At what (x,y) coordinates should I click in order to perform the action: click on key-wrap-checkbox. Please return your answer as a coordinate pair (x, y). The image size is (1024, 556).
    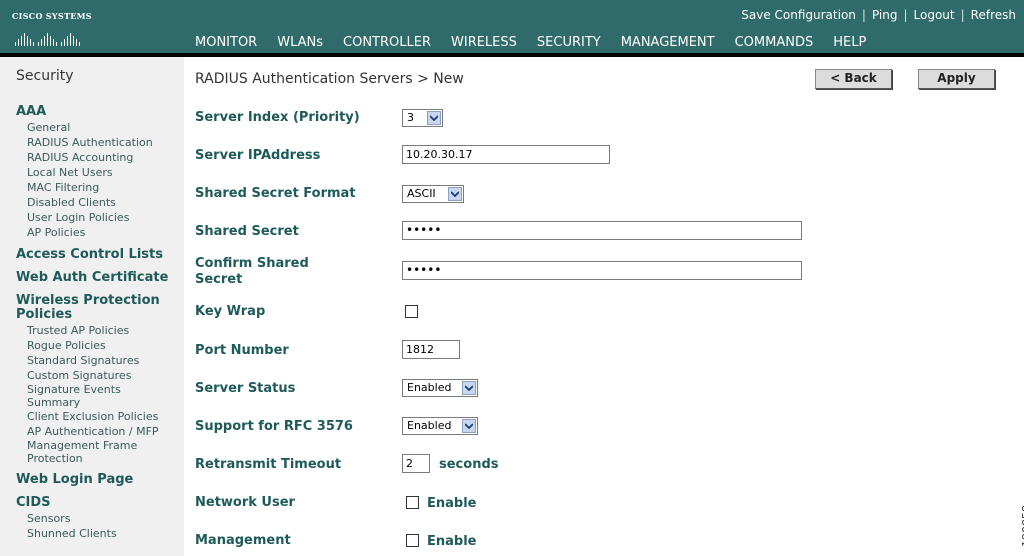
    Looking at the image, I should click on (411, 311).